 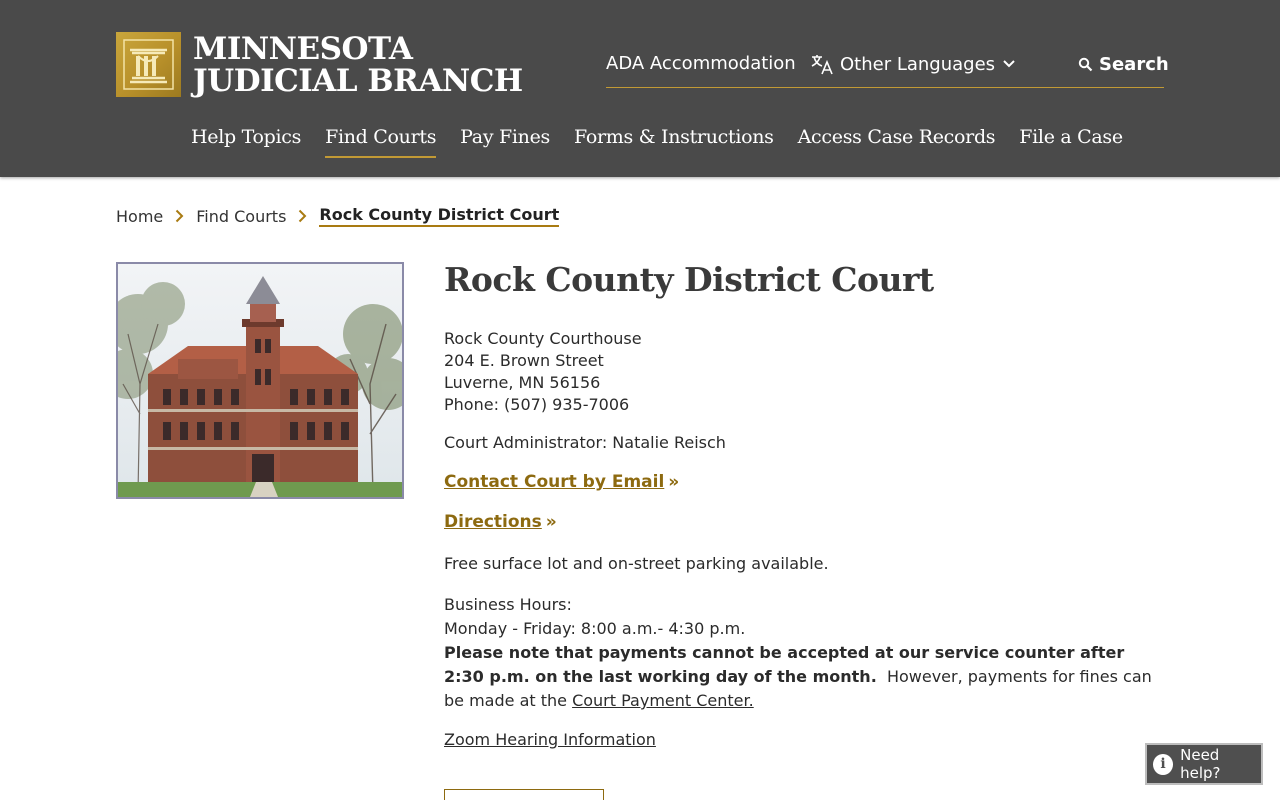 What do you see at coordinates (918, 64) in the screenshot?
I see `other-languages-label: Other Languages` at bounding box center [918, 64].